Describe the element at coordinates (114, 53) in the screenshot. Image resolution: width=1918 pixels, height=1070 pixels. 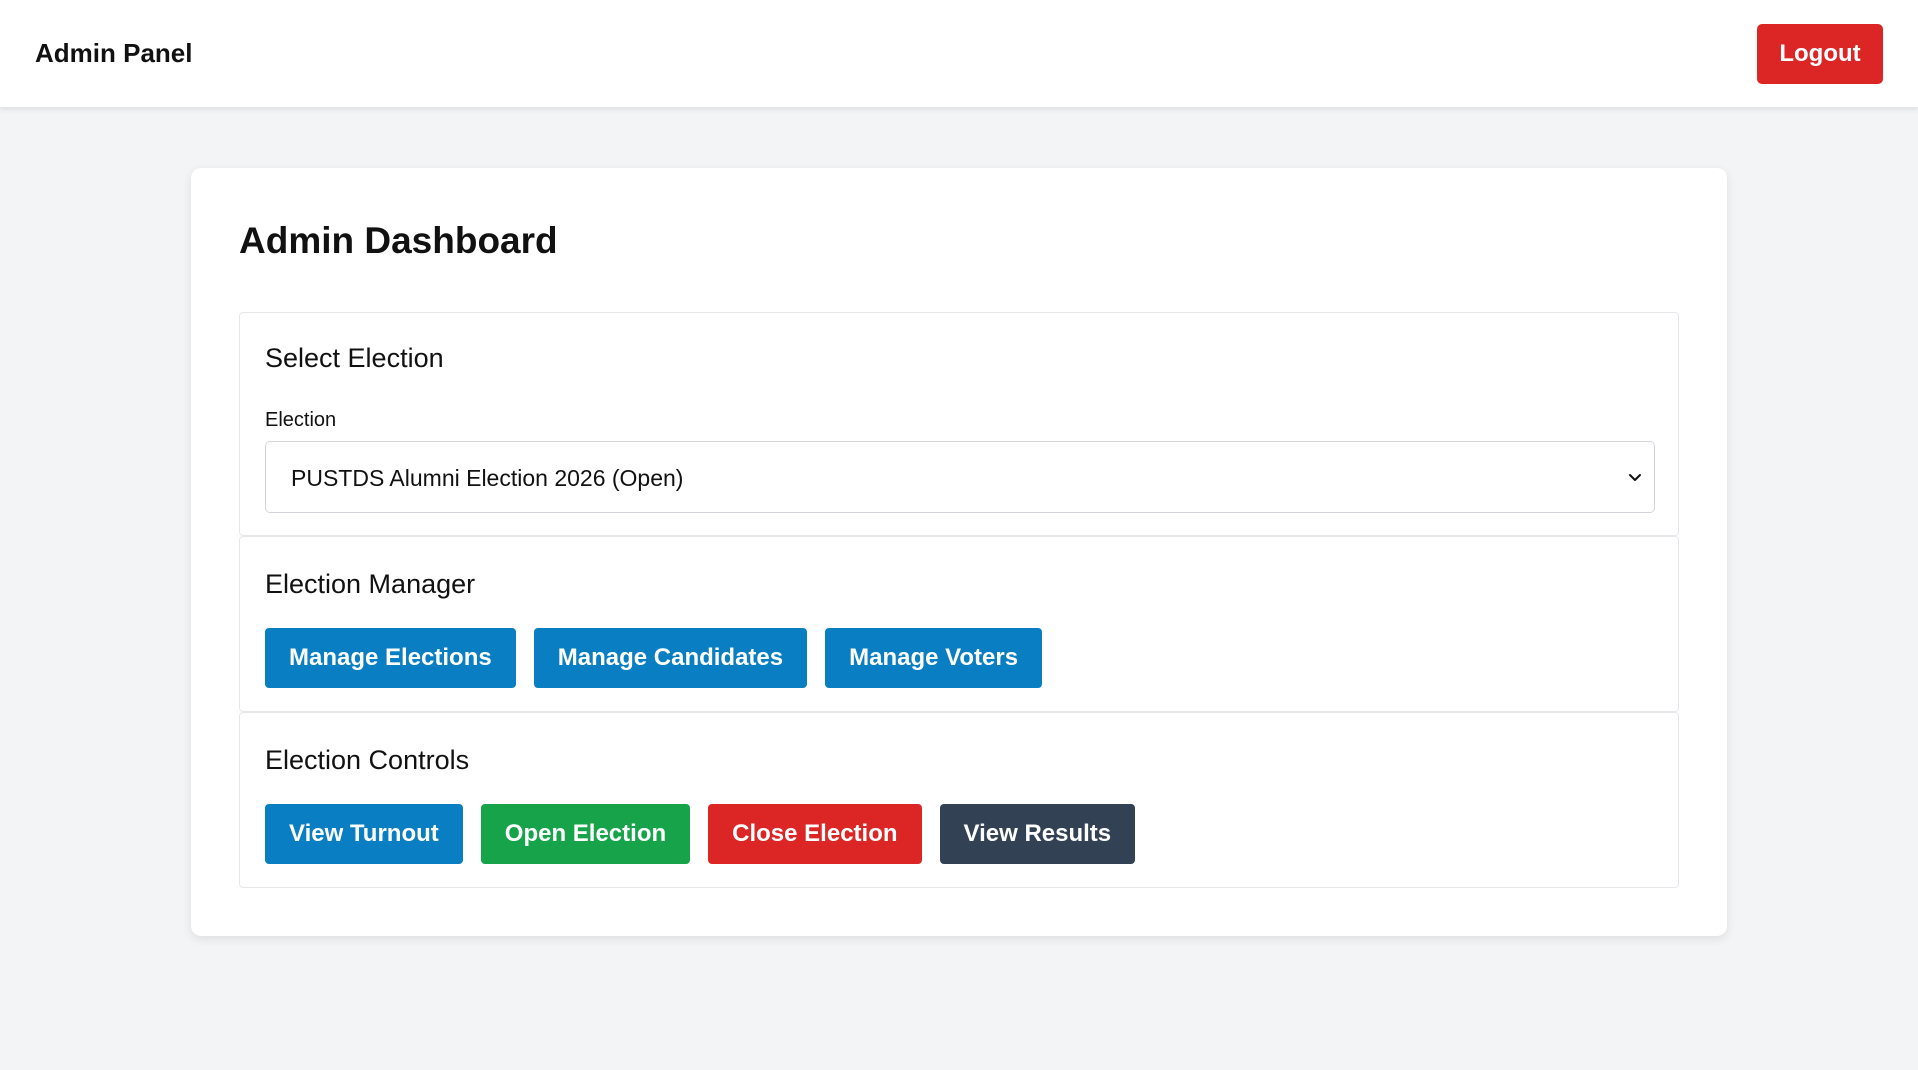
I see `app-title: Admin Panel` at that location.